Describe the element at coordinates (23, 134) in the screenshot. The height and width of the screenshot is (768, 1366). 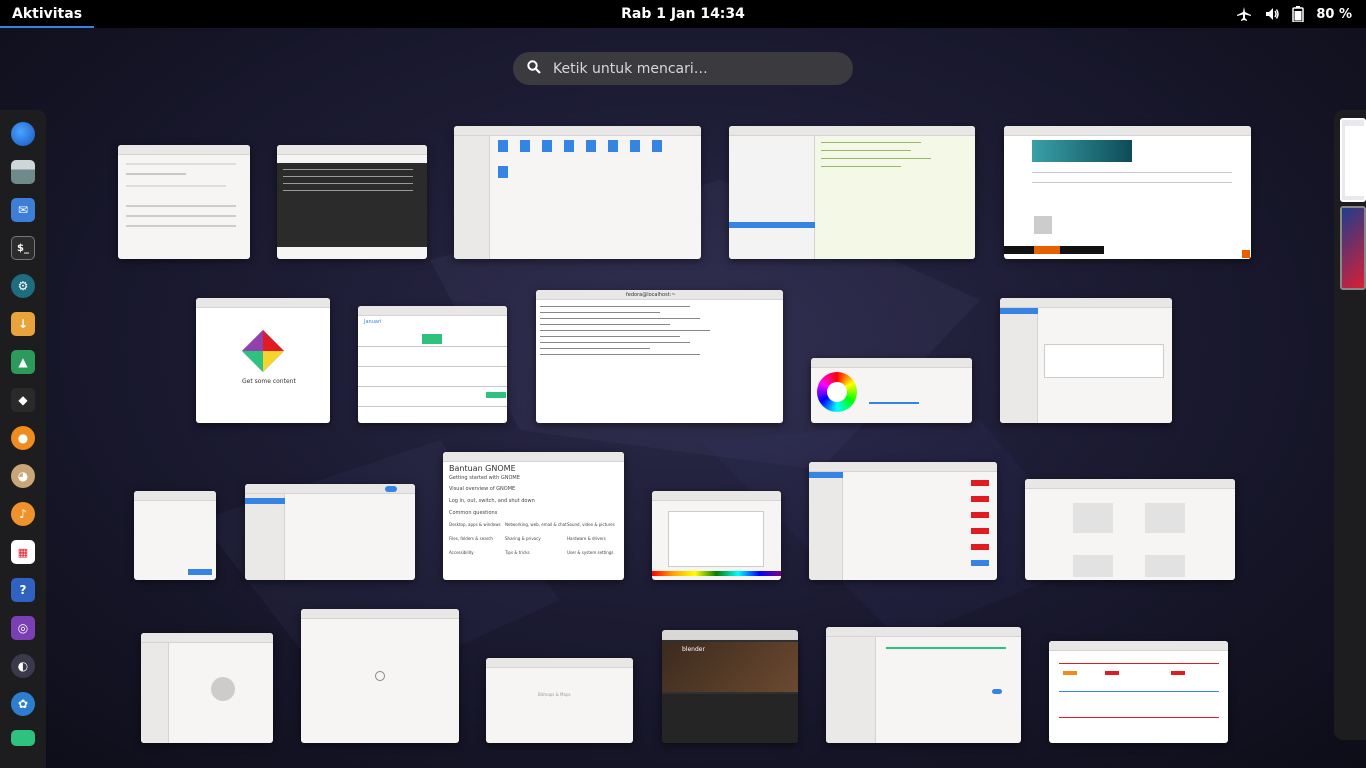
I see `firefox-icon` at that location.